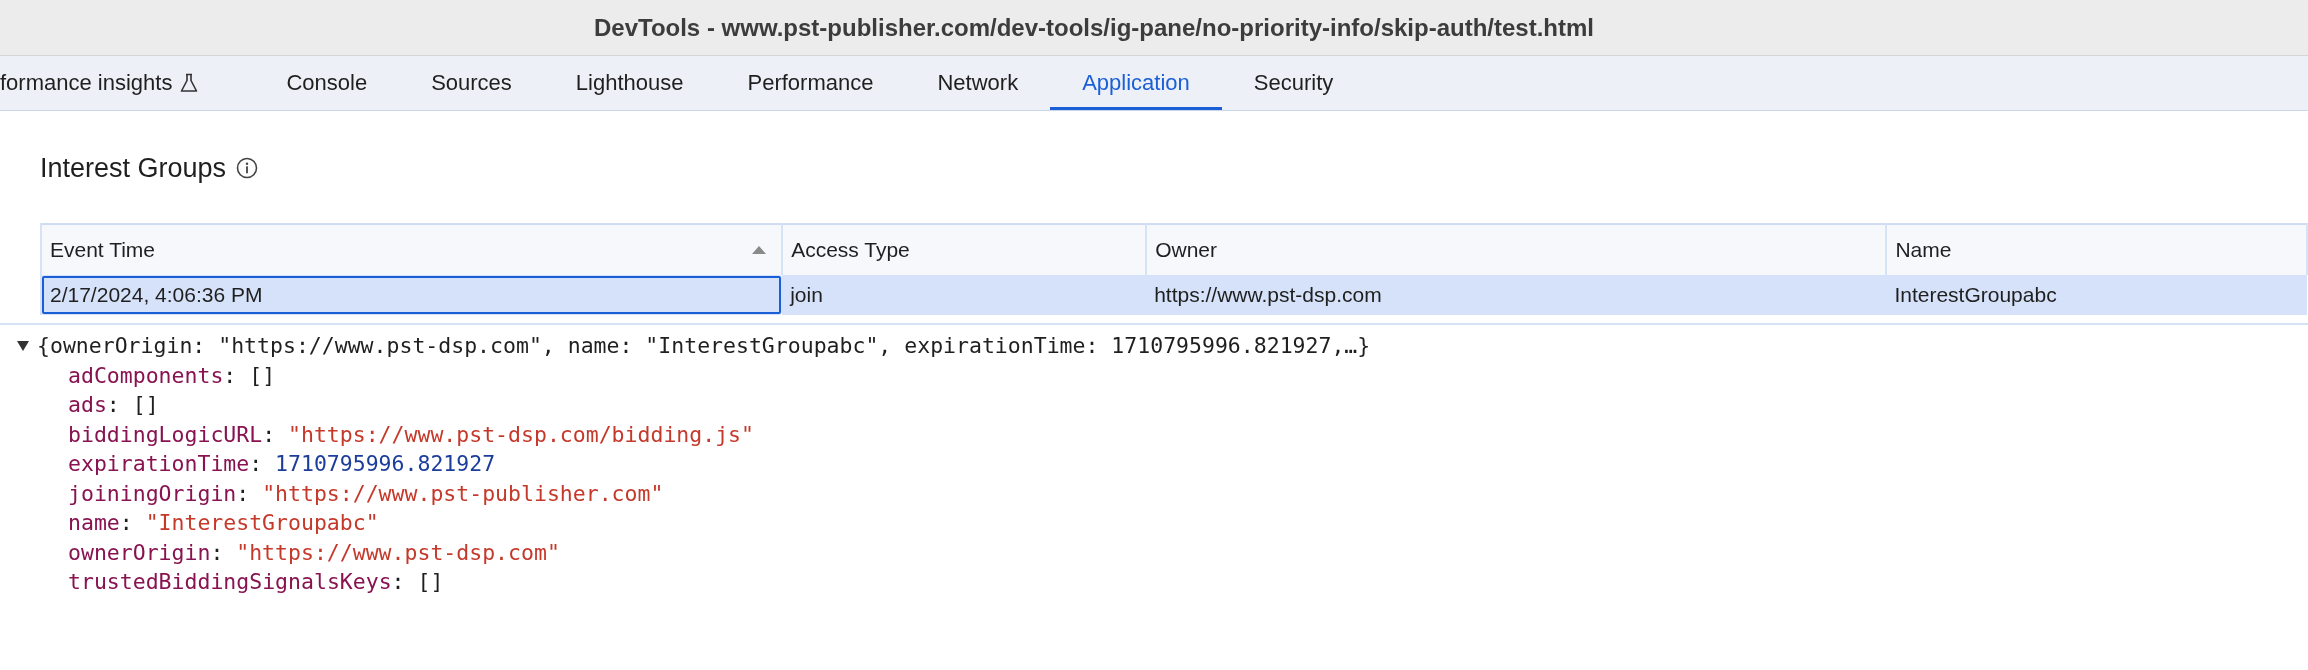 The width and height of the screenshot is (2308, 670). Describe the element at coordinates (159, 464) in the screenshot. I see `property-key: expirationTime` at that location.